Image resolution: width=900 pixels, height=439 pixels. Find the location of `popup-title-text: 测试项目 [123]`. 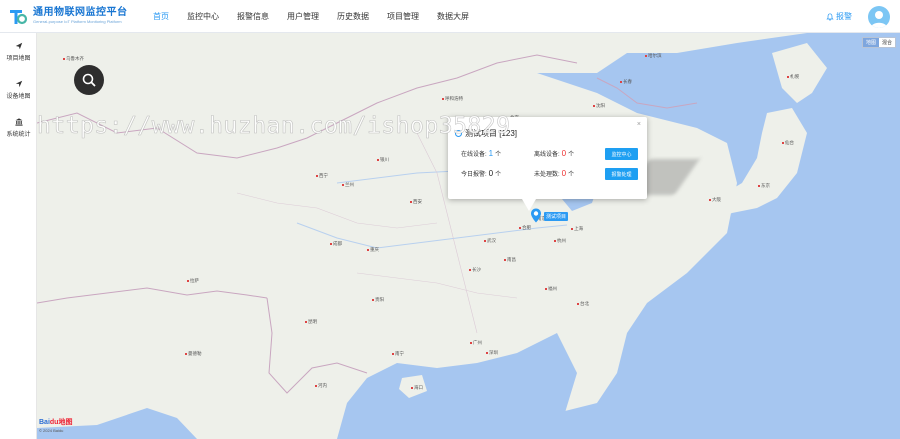

popup-title-text: 测试项目 [123] is located at coordinates (491, 133).